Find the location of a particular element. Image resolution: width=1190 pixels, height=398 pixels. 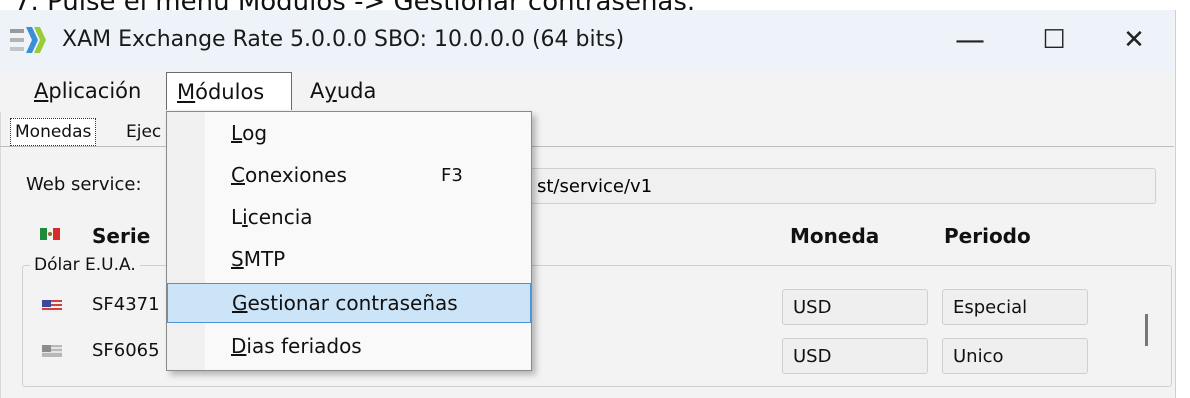

item-label: onexiones is located at coordinates (295, 175).